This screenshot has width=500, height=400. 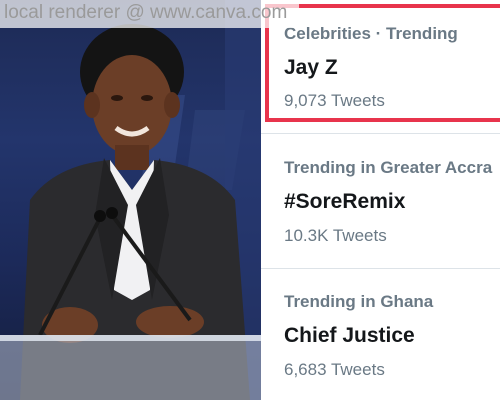 What do you see at coordinates (345, 201) in the screenshot?
I see `trend-title: #SoreRemix` at bounding box center [345, 201].